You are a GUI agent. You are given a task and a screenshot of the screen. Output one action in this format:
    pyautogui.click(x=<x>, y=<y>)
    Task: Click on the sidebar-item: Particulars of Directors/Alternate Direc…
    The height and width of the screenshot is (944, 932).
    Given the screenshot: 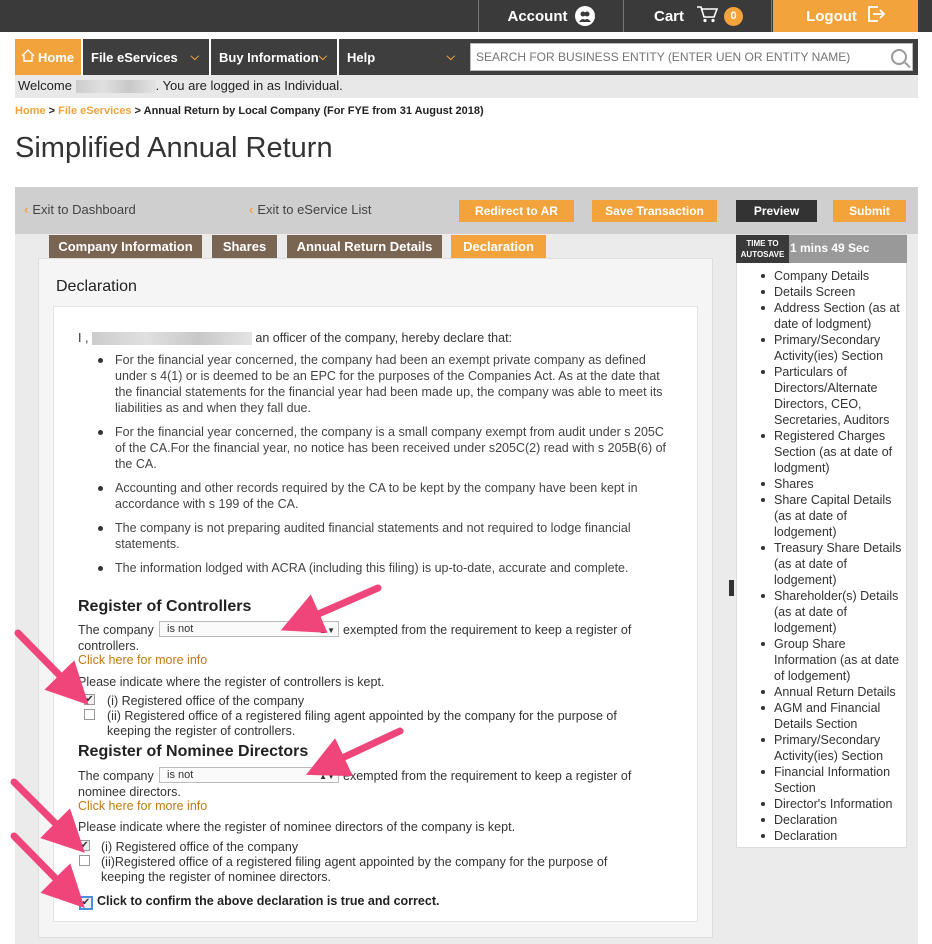 What is the action you would take?
    pyautogui.click(x=830, y=396)
    